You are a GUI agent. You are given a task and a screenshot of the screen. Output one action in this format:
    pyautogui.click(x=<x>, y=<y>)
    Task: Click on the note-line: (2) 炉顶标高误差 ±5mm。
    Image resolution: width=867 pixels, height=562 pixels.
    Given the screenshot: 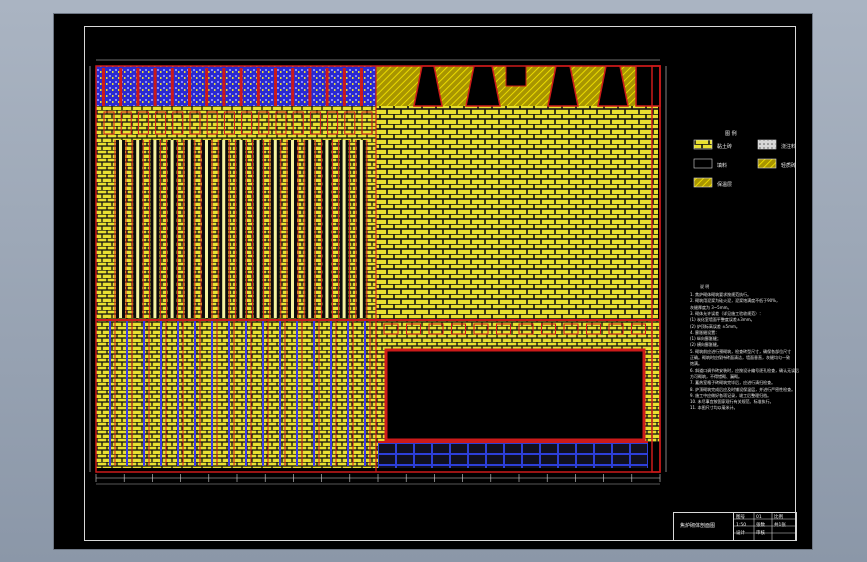 What is the action you would take?
    pyautogui.click(x=715, y=326)
    